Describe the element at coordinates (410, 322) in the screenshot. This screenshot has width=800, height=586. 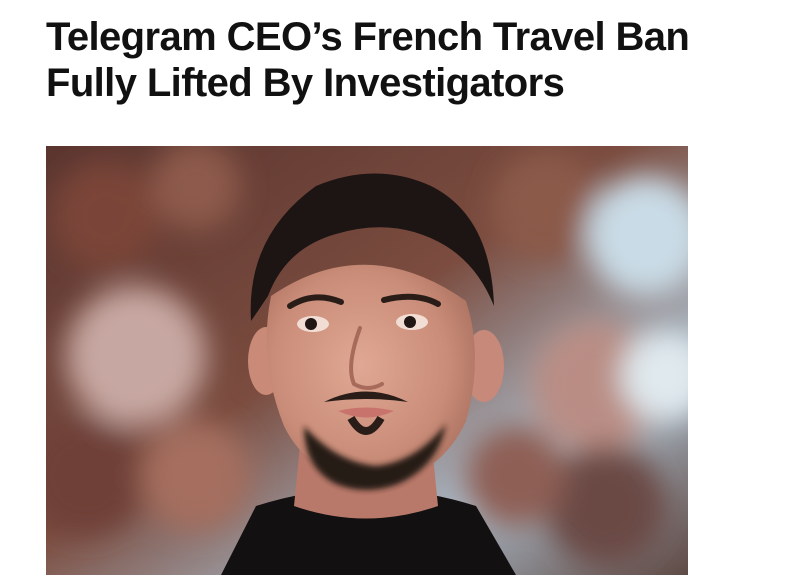
I see `right-pupil` at that location.